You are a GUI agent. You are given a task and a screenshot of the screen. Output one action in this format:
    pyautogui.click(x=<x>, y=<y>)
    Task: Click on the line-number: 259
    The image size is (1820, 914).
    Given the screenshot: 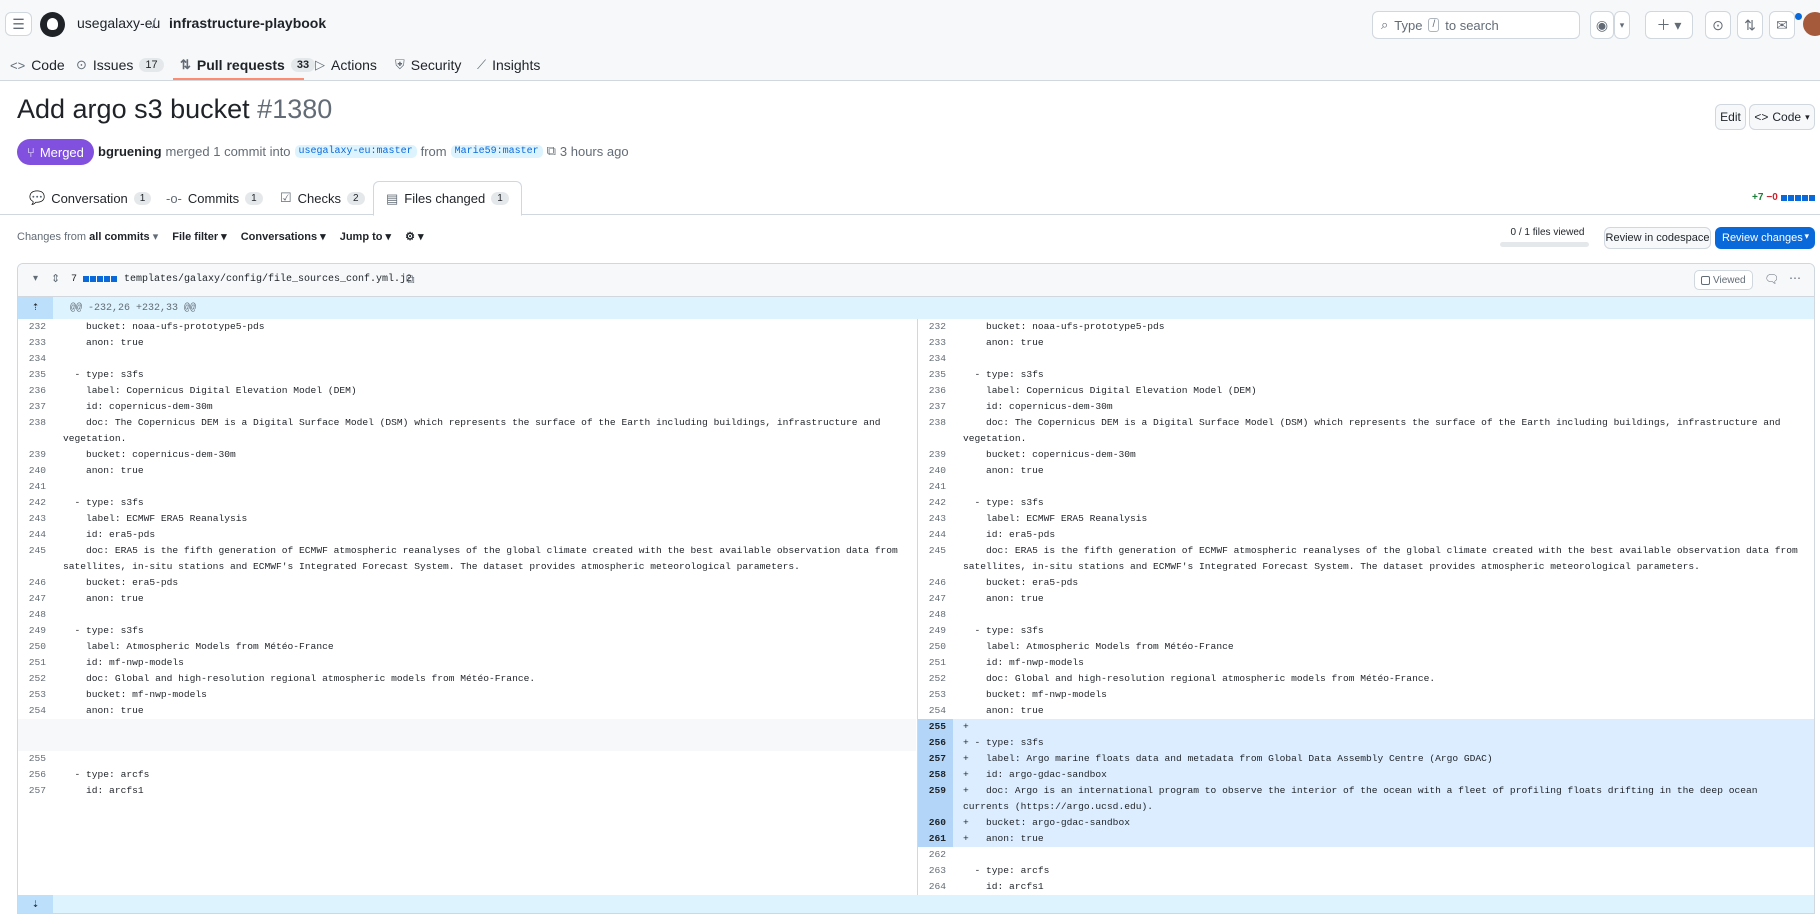 What is the action you would take?
    pyautogui.click(x=935, y=799)
    